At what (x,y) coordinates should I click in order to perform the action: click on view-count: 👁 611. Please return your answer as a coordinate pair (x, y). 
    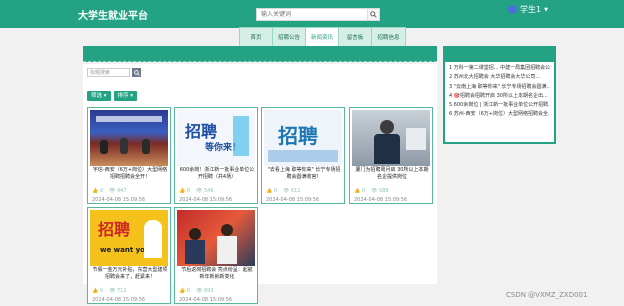
    Looking at the image, I should click on (292, 191).